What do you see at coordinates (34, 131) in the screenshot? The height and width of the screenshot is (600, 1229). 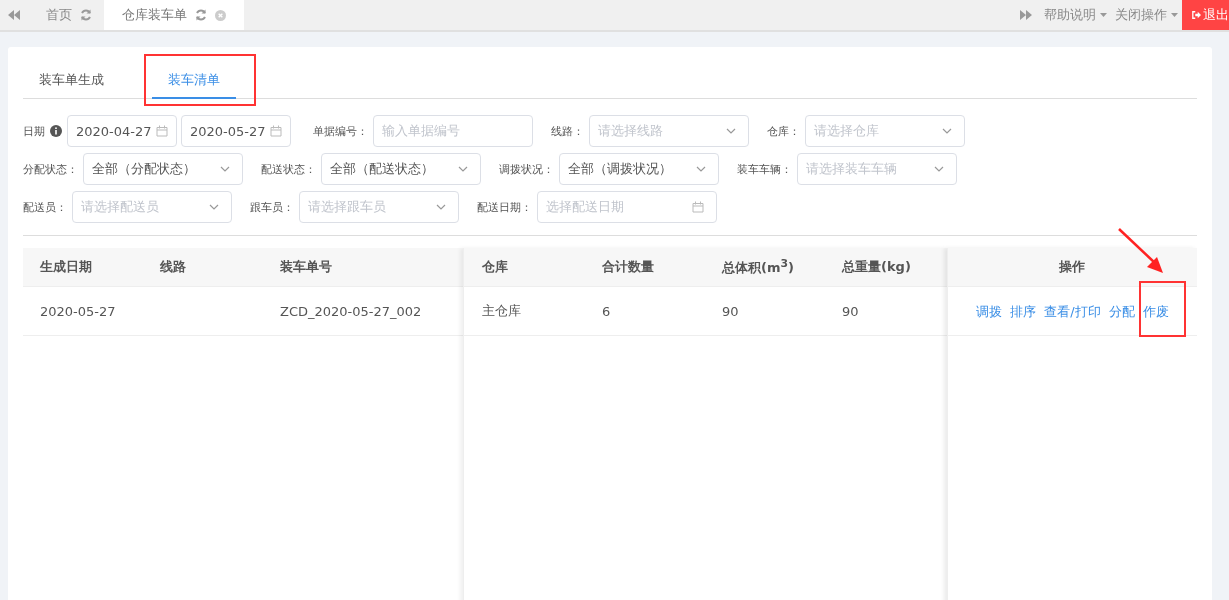 I see `field-label: 日期` at bounding box center [34, 131].